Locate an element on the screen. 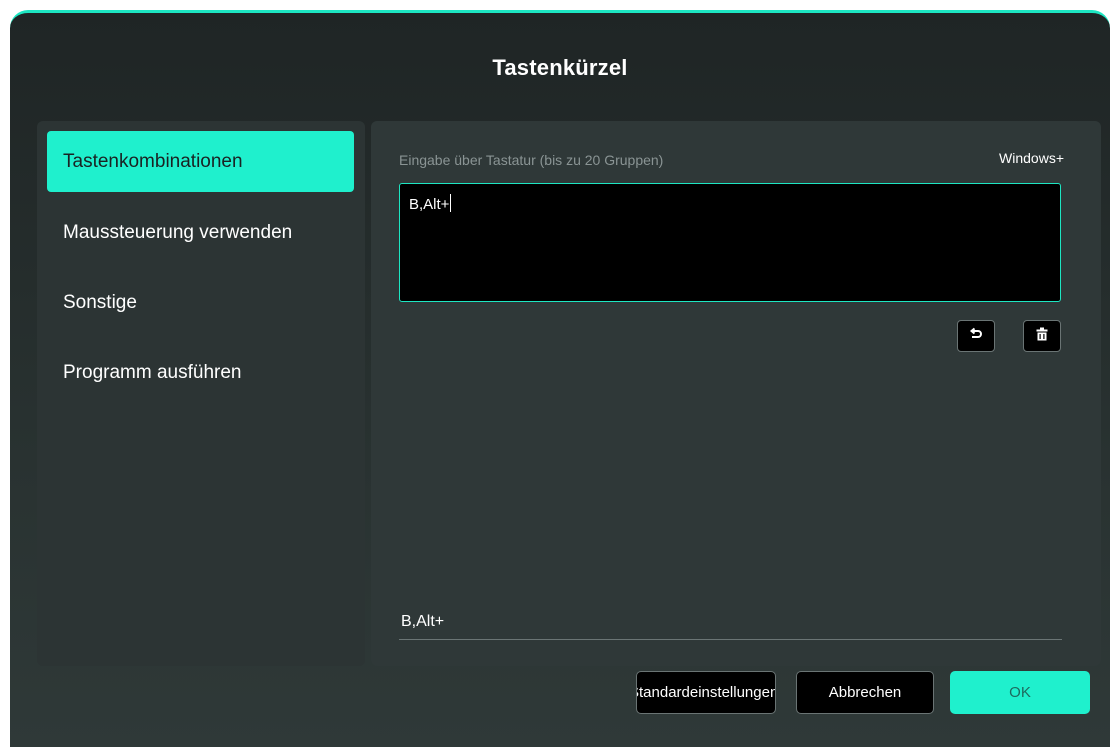 Image resolution: width=1110 pixels, height=747 pixels. ok-button: OK is located at coordinates (1020, 692).